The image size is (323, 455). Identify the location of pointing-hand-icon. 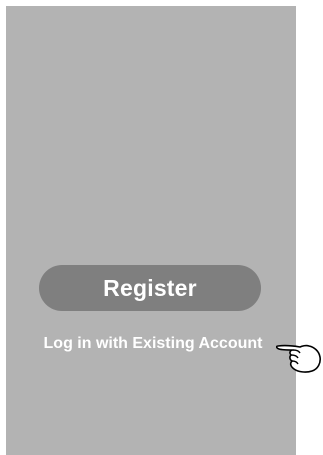
(298, 358).